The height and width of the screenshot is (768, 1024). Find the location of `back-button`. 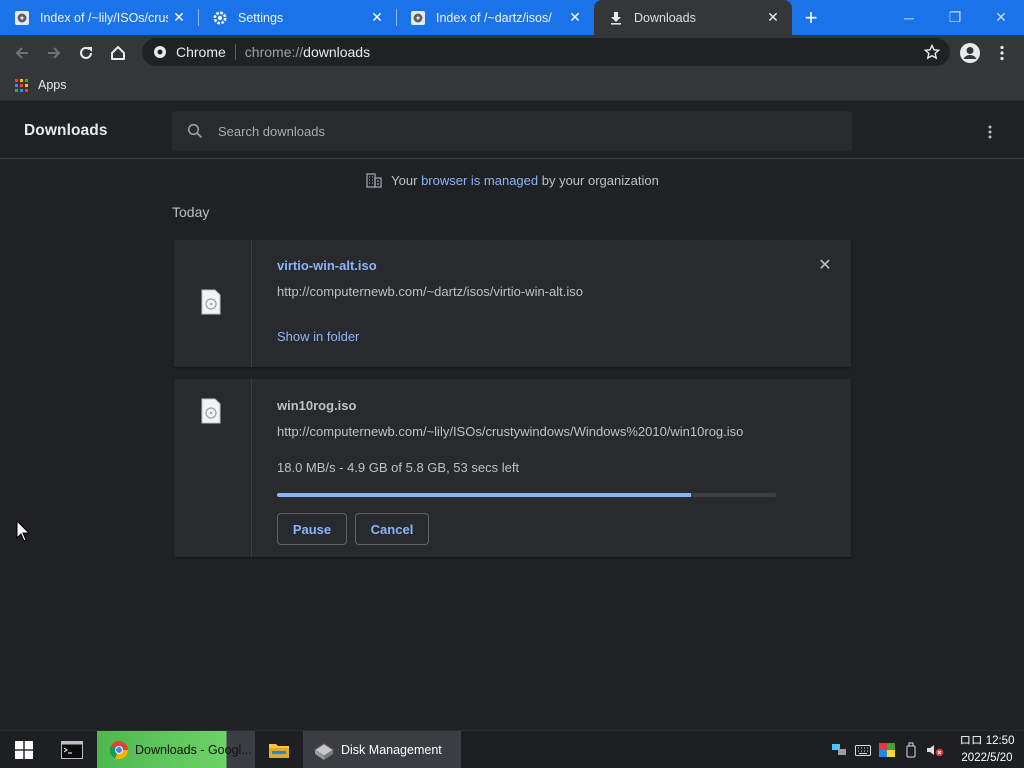

back-button is located at coordinates (22, 53).